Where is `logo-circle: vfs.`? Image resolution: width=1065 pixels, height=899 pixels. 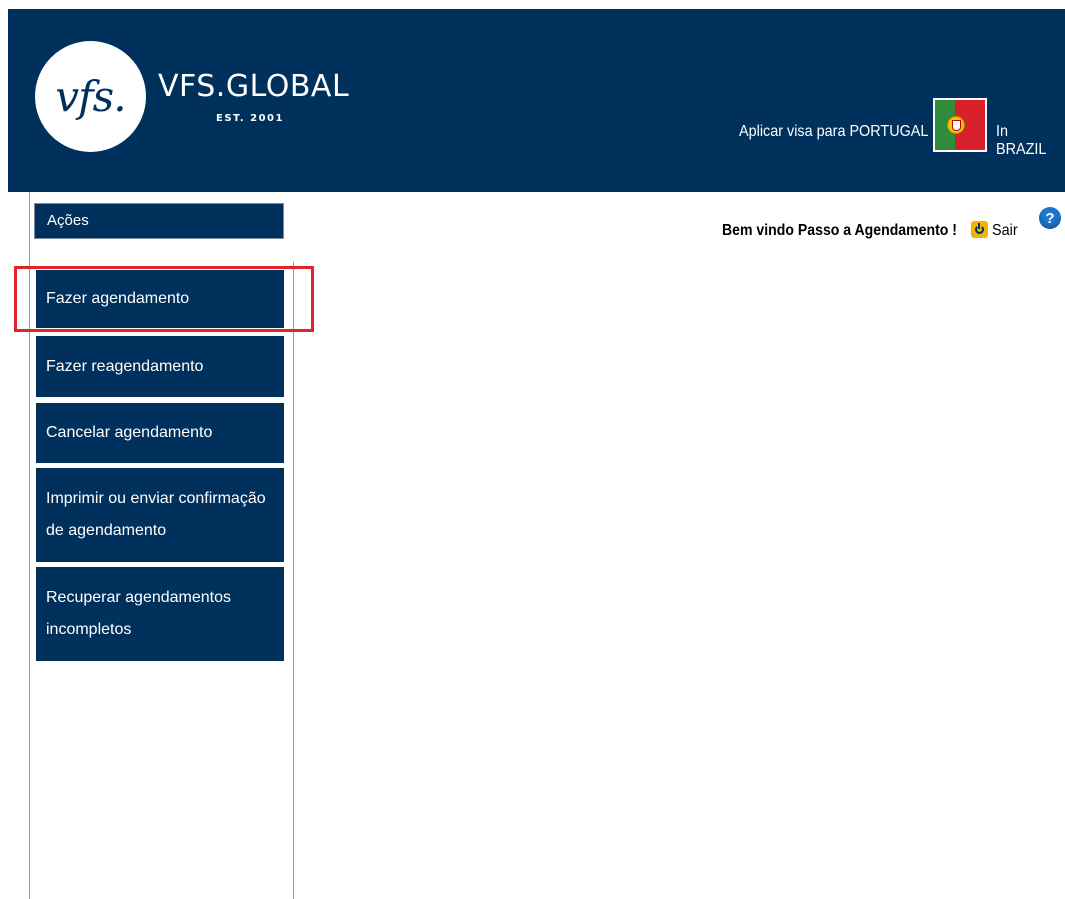
logo-circle: vfs. is located at coordinates (90, 96).